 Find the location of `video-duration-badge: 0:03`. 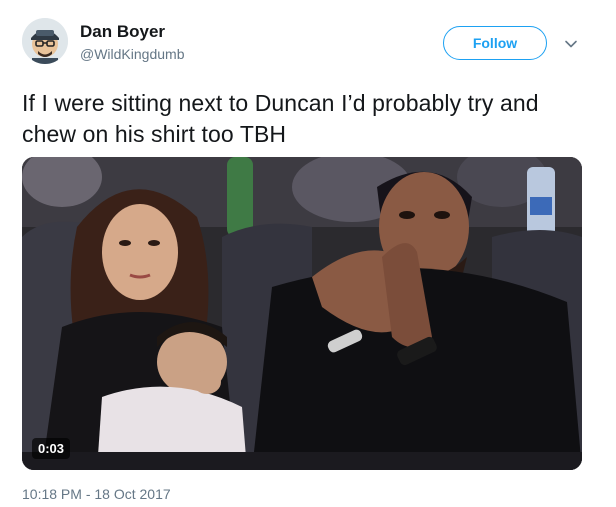

video-duration-badge: 0:03 is located at coordinates (51, 448).